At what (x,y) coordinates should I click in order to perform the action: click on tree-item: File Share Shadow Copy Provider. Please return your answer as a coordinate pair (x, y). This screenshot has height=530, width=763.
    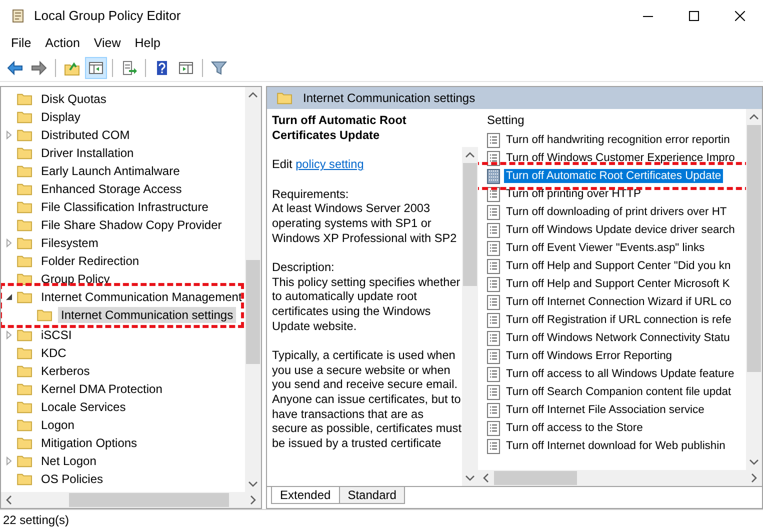
    Looking at the image, I should click on (131, 225).